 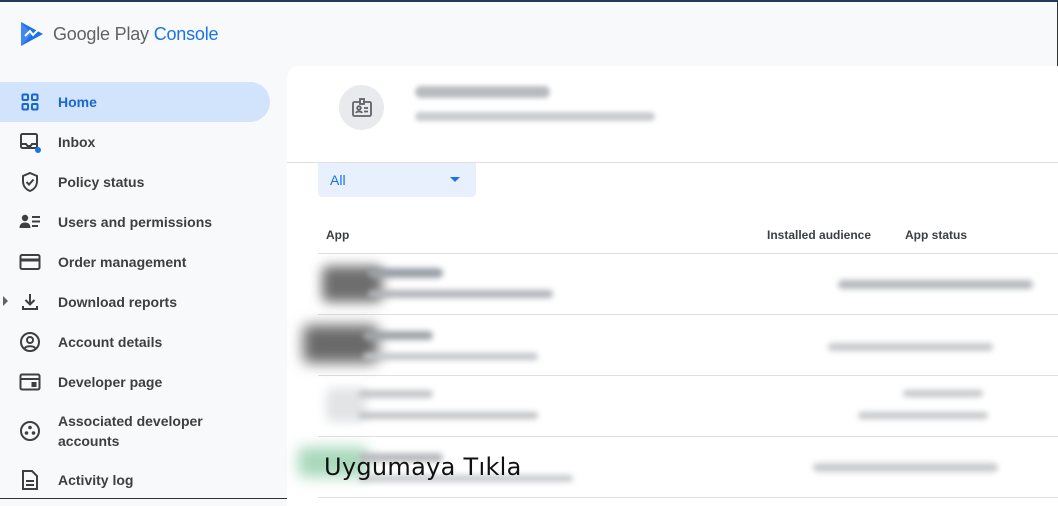 I want to click on filter-selected-value: All, so click(x=338, y=180).